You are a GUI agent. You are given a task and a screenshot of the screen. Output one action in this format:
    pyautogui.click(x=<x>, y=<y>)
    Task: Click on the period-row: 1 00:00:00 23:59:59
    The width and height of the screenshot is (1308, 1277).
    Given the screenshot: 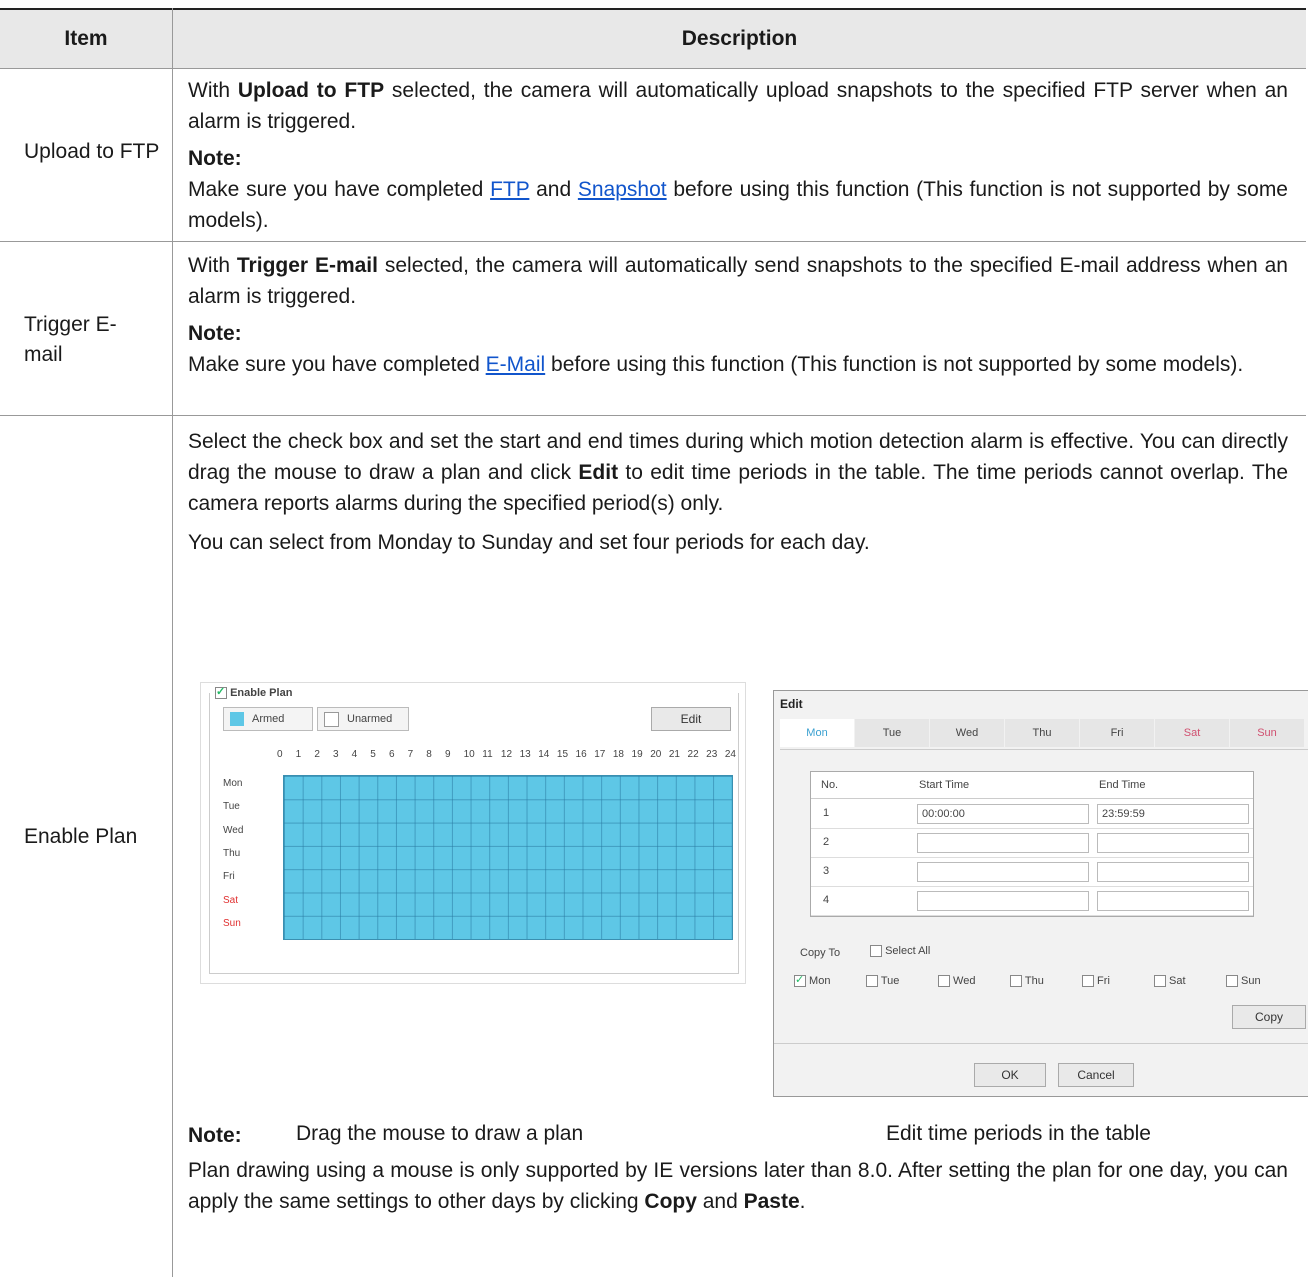 What is the action you would take?
    pyautogui.click(x=1032, y=814)
    